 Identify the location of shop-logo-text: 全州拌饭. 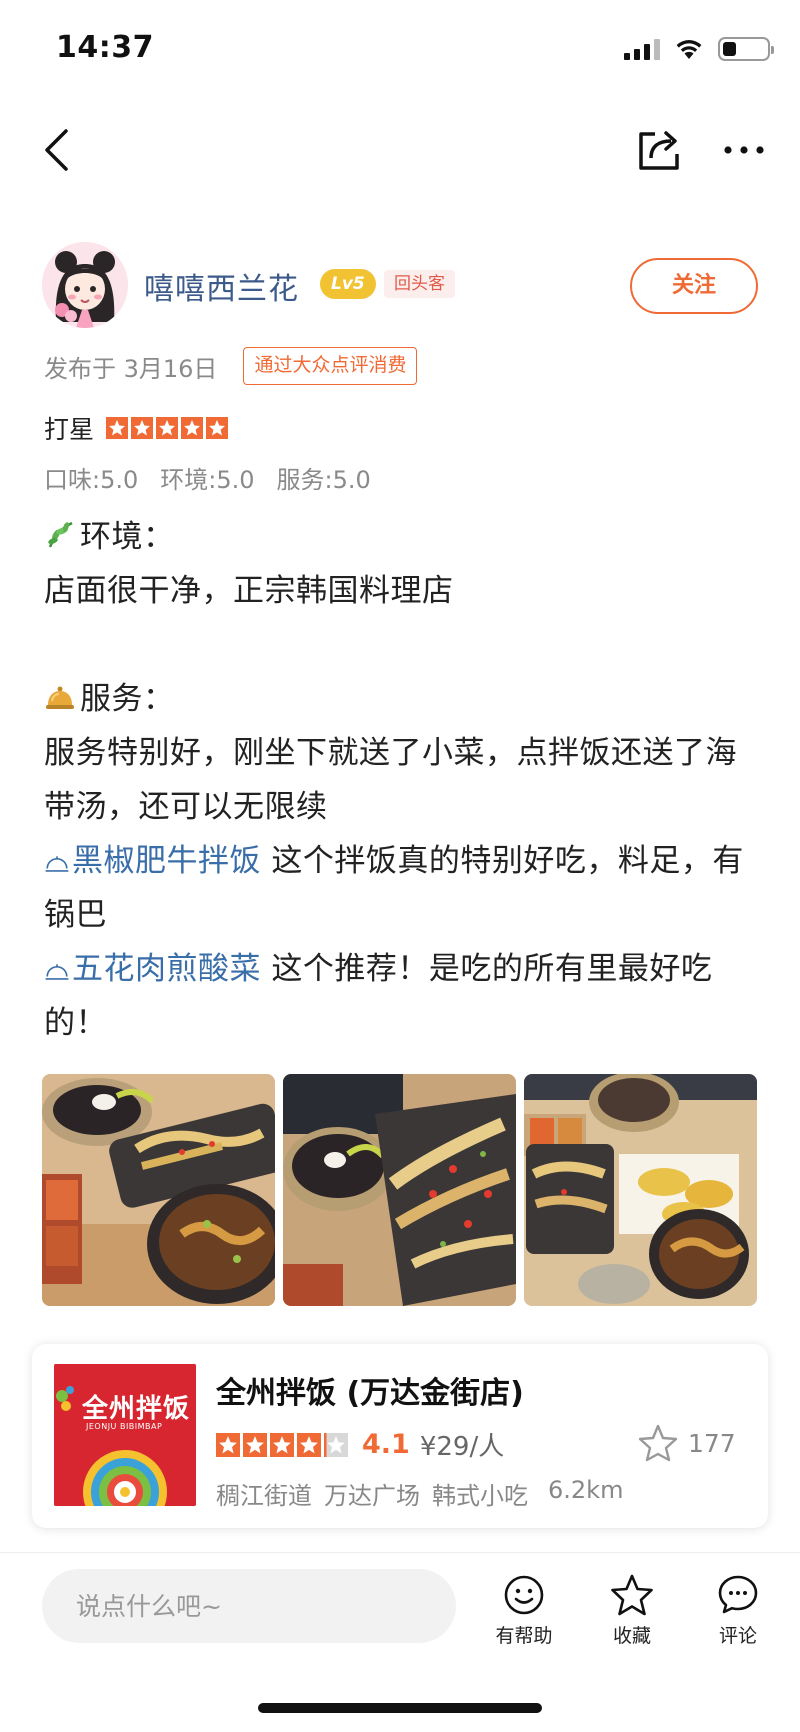
(136, 1409).